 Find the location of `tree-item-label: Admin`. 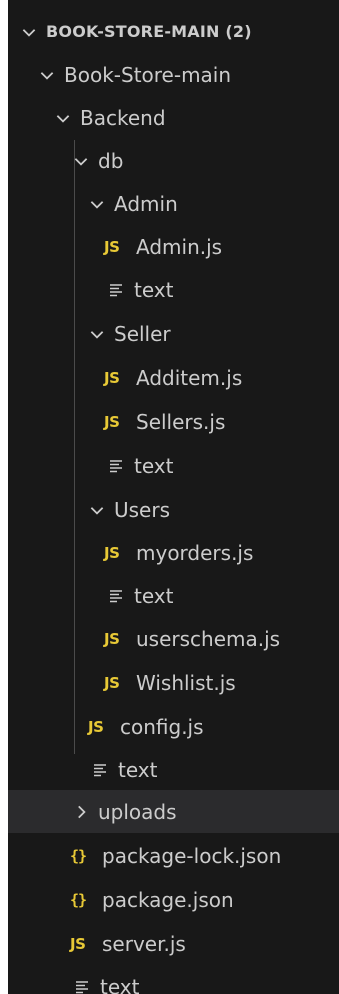

tree-item-label: Admin is located at coordinates (146, 203).